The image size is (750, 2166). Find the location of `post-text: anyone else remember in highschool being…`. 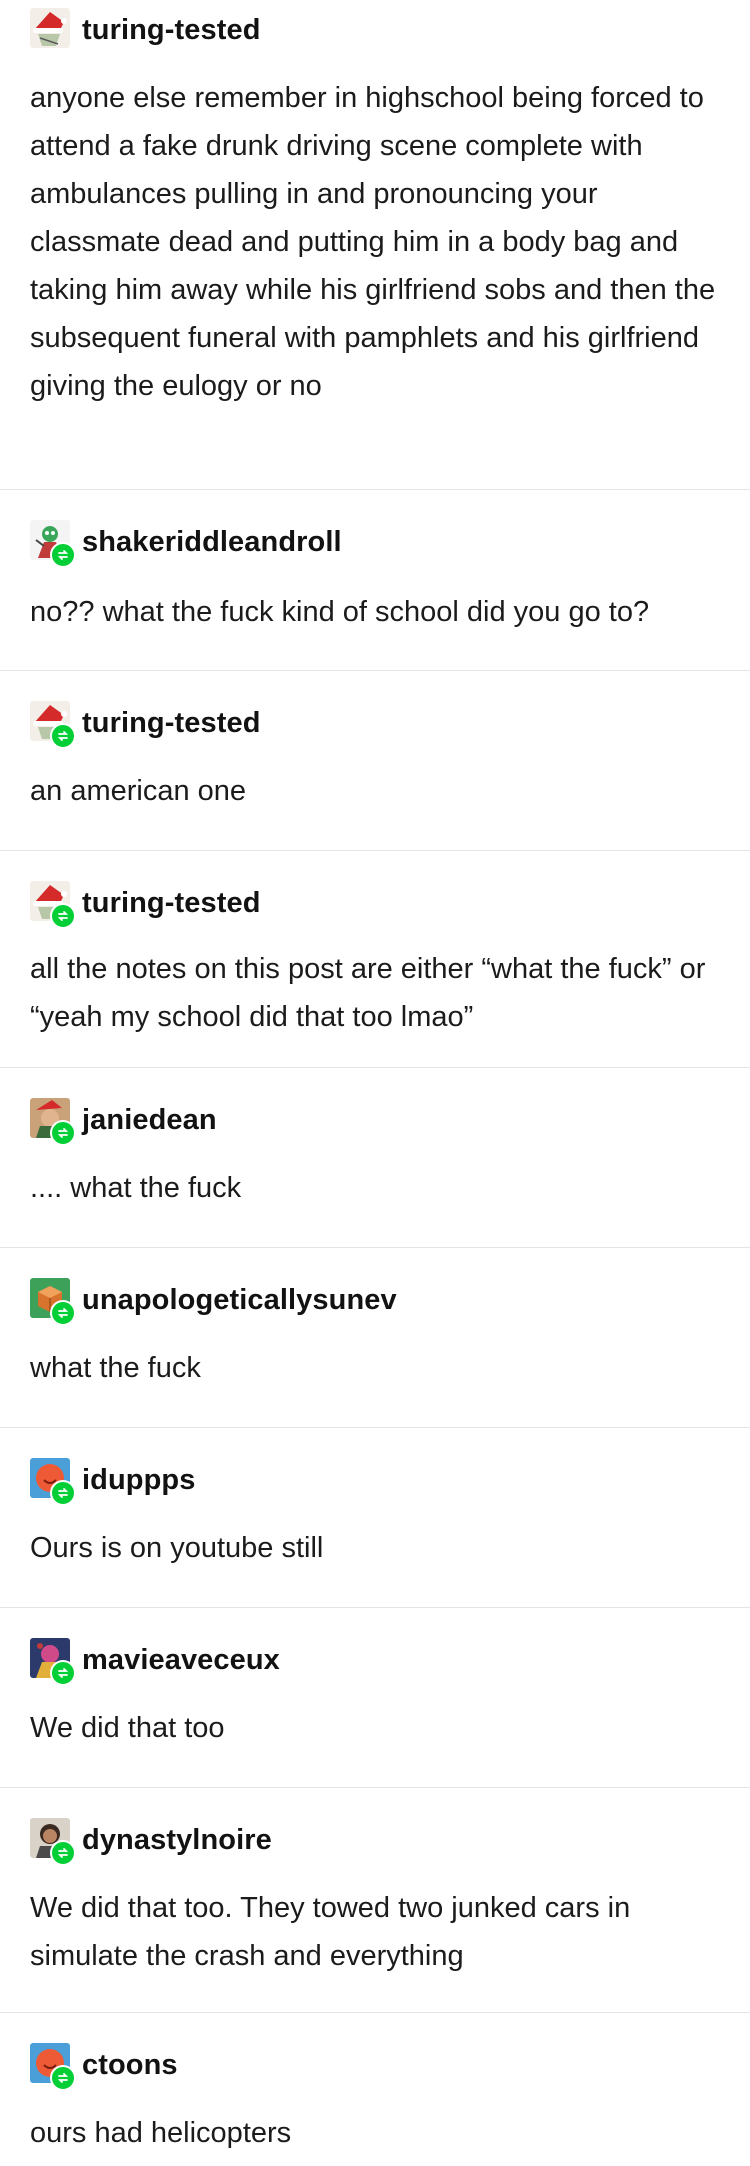

post-text: anyone else remember in highschool being… is located at coordinates (373, 242).